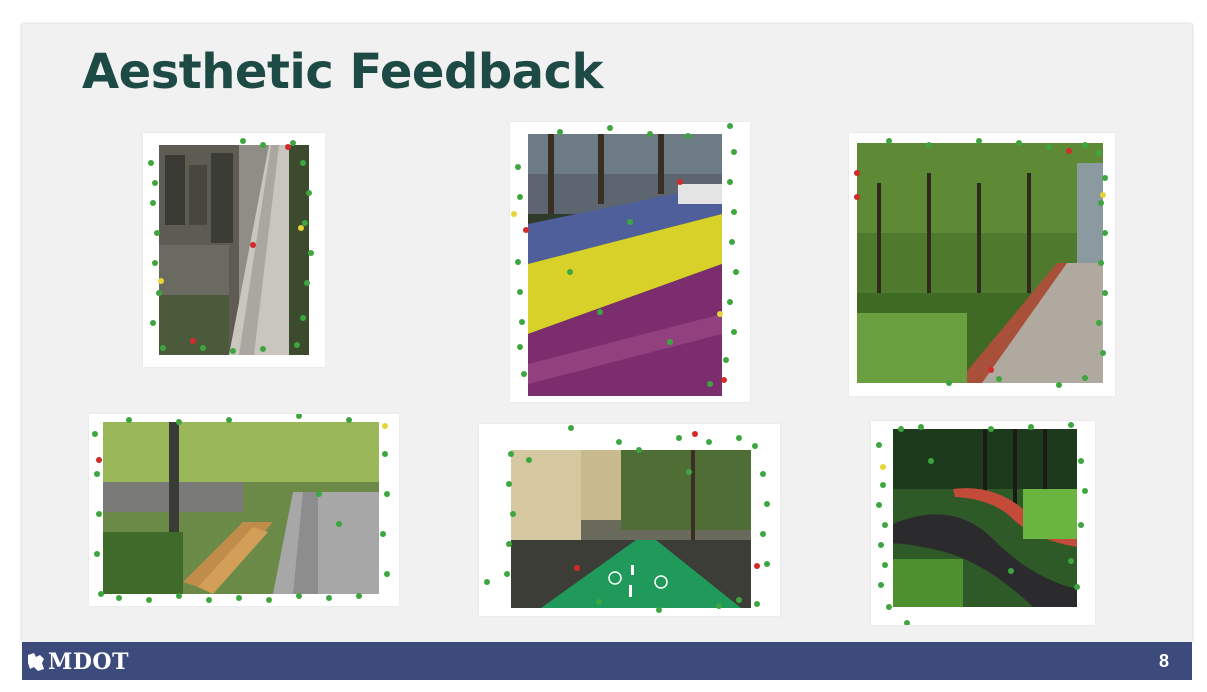 This screenshot has width=1207, height=692. What do you see at coordinates (625, 265) in the screenshot?
I see `flower-median-image` at bounding box center [625, 265].